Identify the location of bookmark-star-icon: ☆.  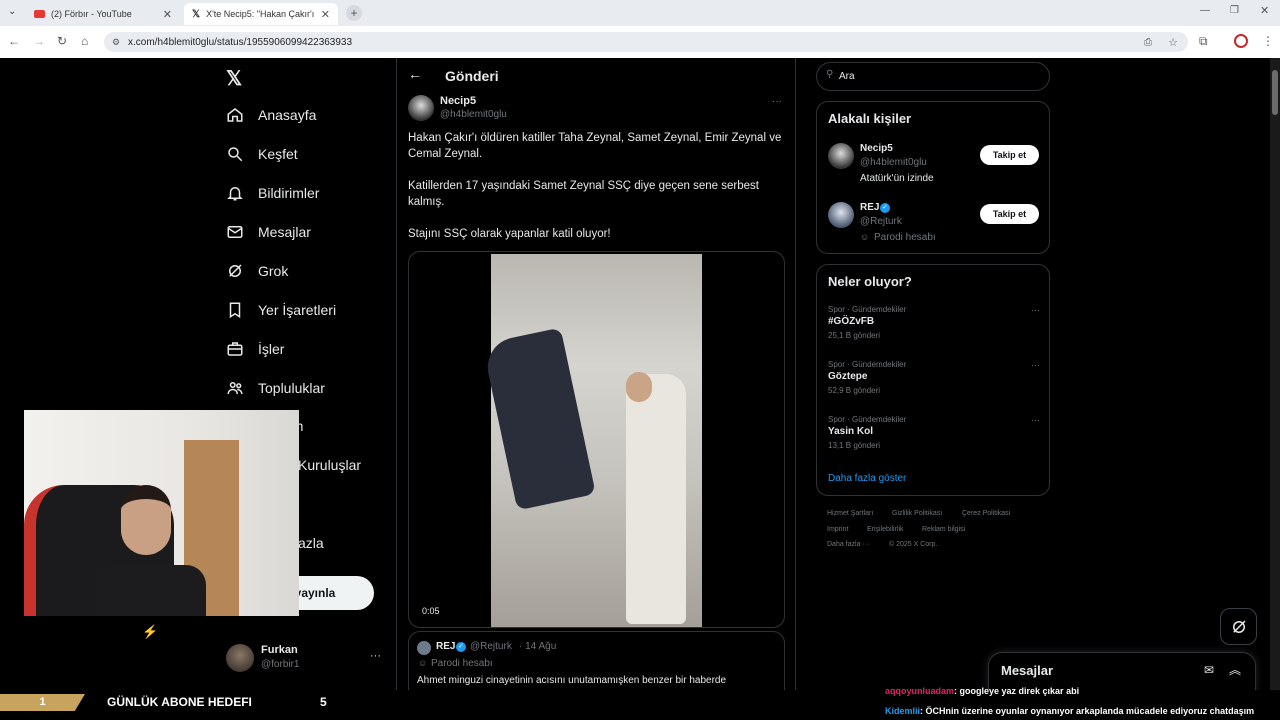
(1173, 42).